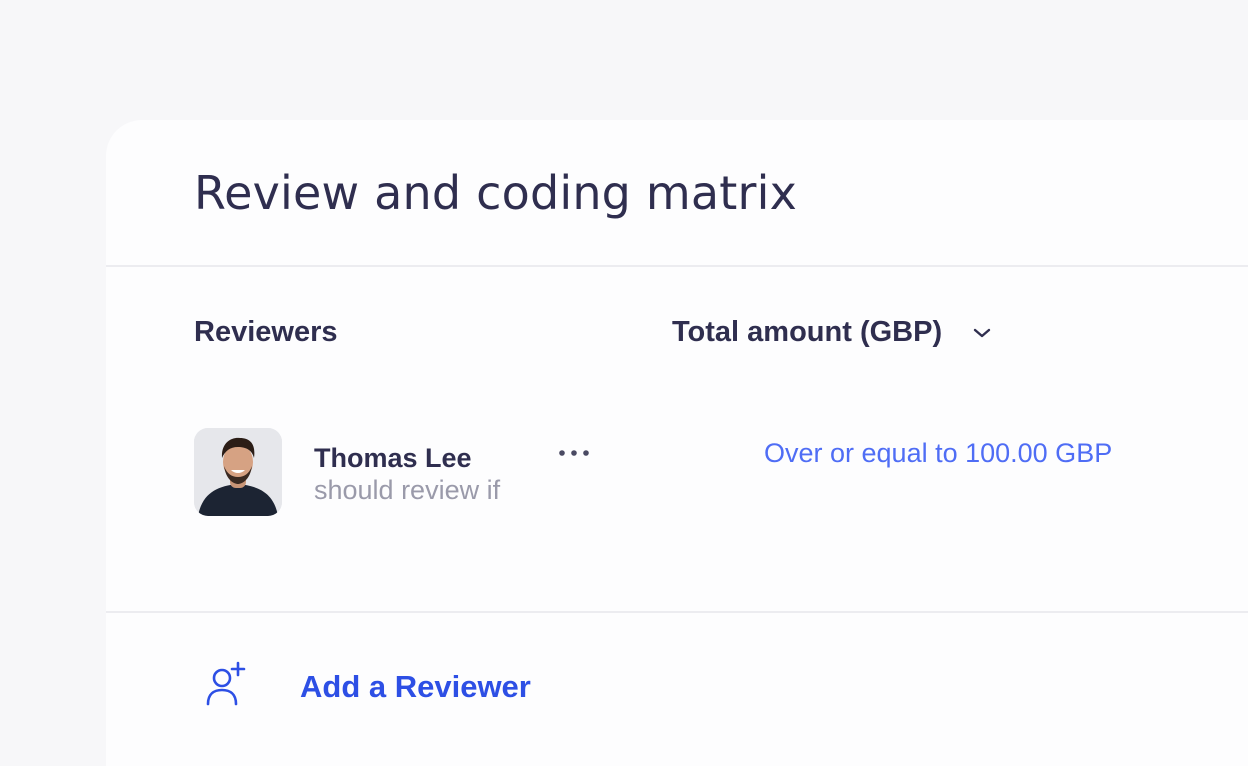 The width and height of the screenshot is (1248, 766). What do you see at coordinates (677, 266) in the screenshot?
I see `header-divider` at bounding box center [677, 266].